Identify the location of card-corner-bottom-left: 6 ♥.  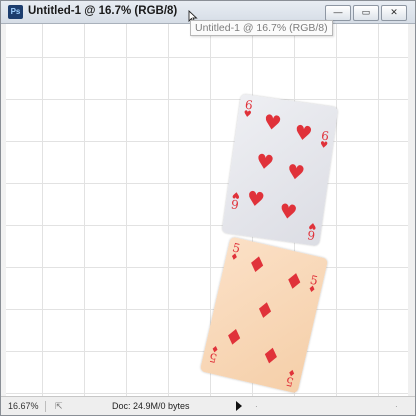
(235, 200).